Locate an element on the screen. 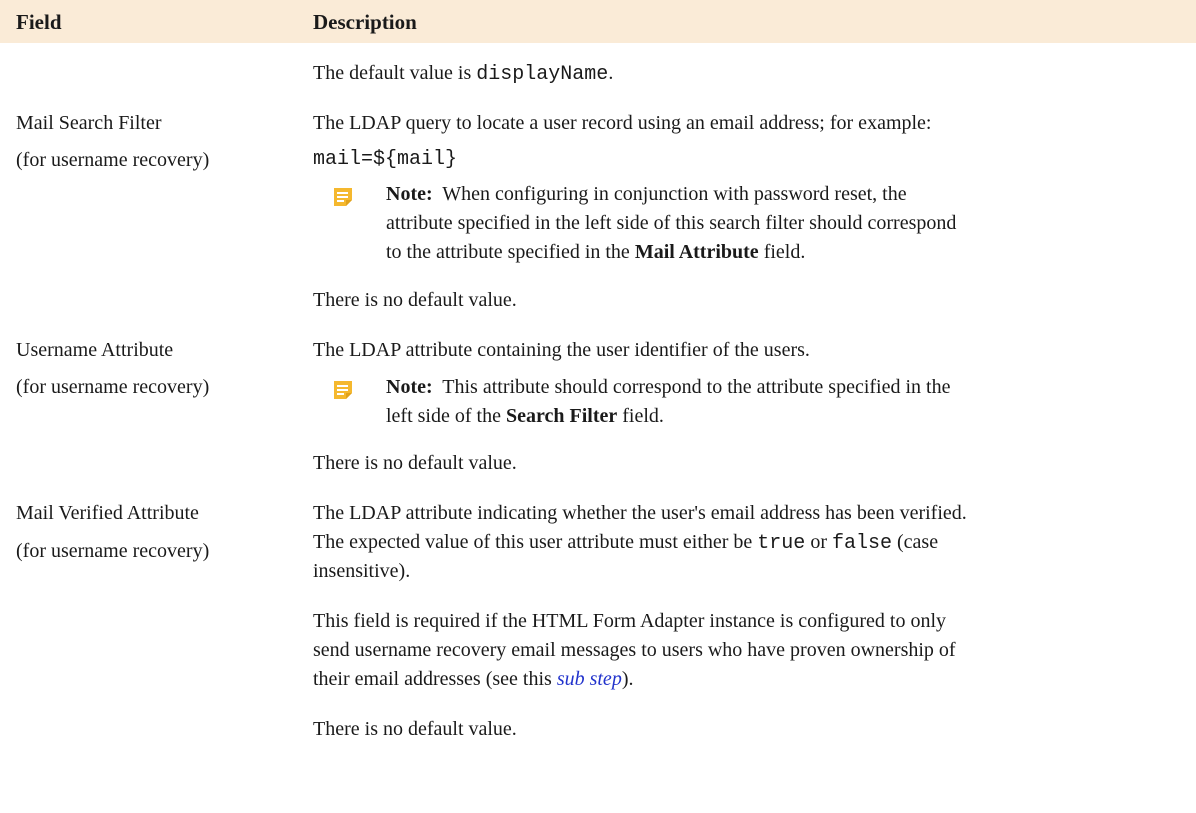 This screenshot has width=1196, height=813. paragraph-fragment: their email addresses (see this is located at coordinates (435, 679).